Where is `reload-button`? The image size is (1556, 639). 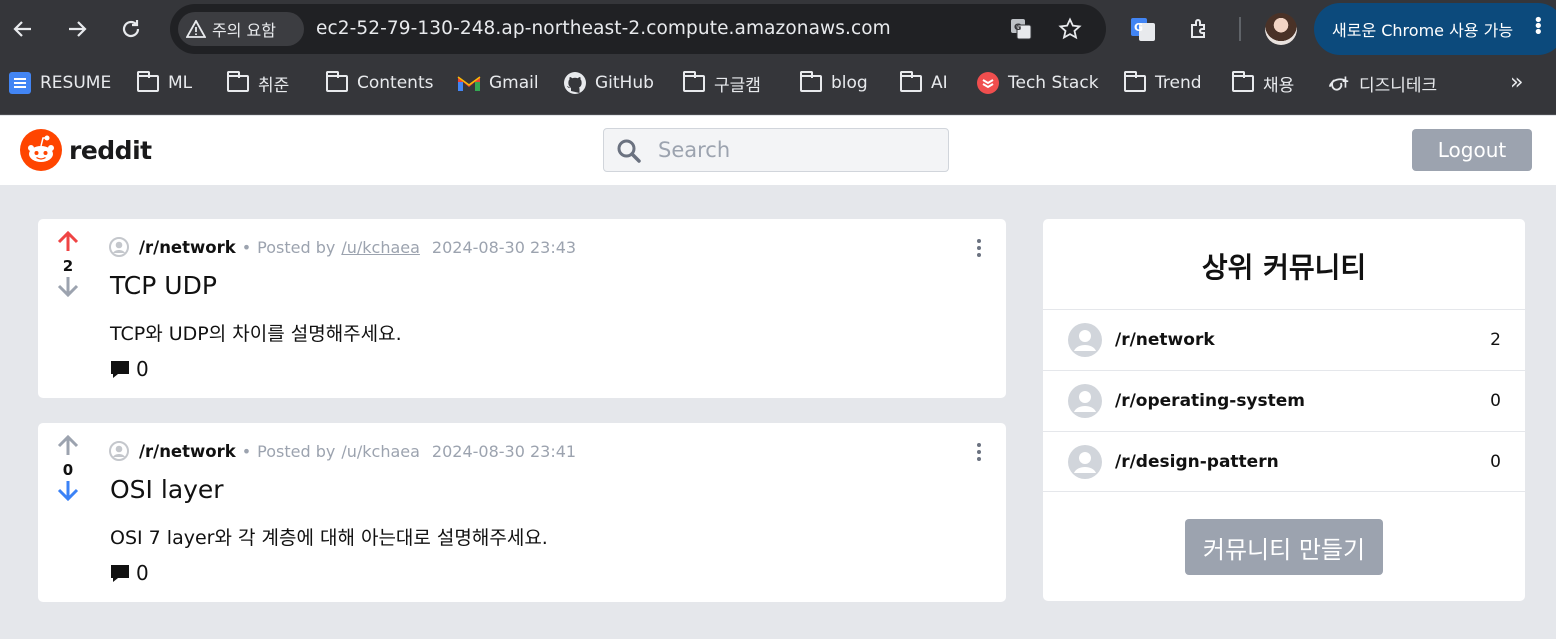
reload-button is located at coordinates (131, 29).